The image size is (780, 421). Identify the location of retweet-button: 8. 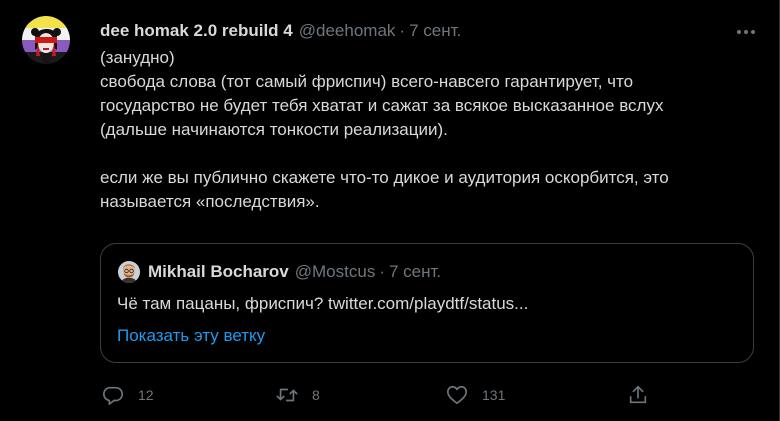
(298, 395).